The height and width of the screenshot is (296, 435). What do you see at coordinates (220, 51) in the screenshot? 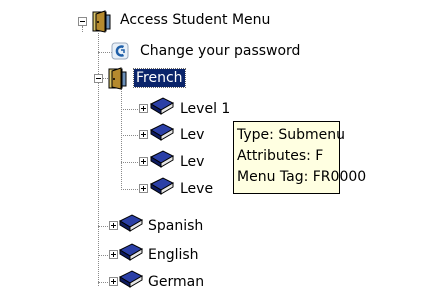
I see `tree-item-change-password: Change your password` at bounding box center [220, 51].